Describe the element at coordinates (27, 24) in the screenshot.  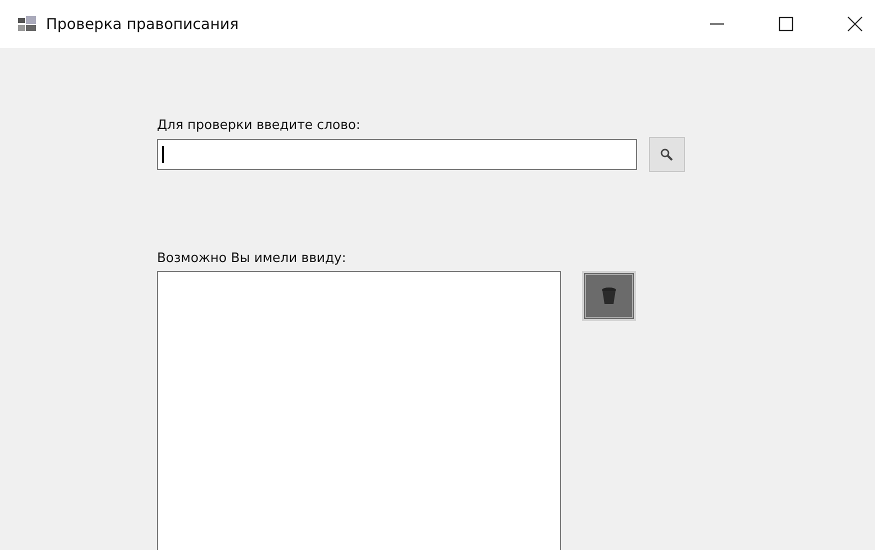
I see `app-icon` at that location.